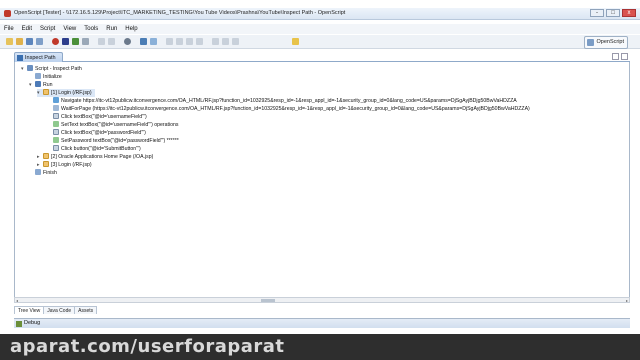  I want to click on wait-icon, so click(56, 108).